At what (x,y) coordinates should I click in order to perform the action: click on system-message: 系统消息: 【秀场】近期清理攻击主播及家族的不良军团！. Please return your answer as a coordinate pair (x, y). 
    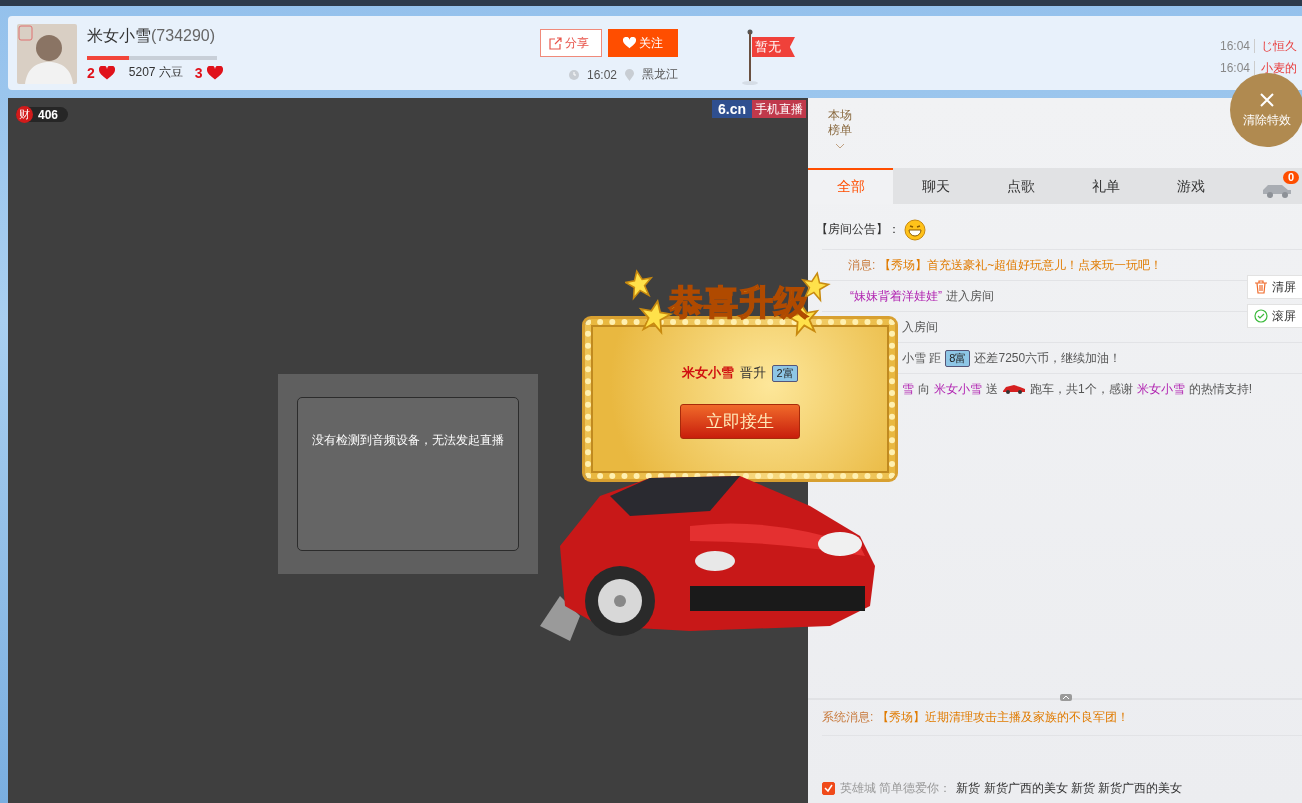
    Looking at the image, I should click on (1062, 718).